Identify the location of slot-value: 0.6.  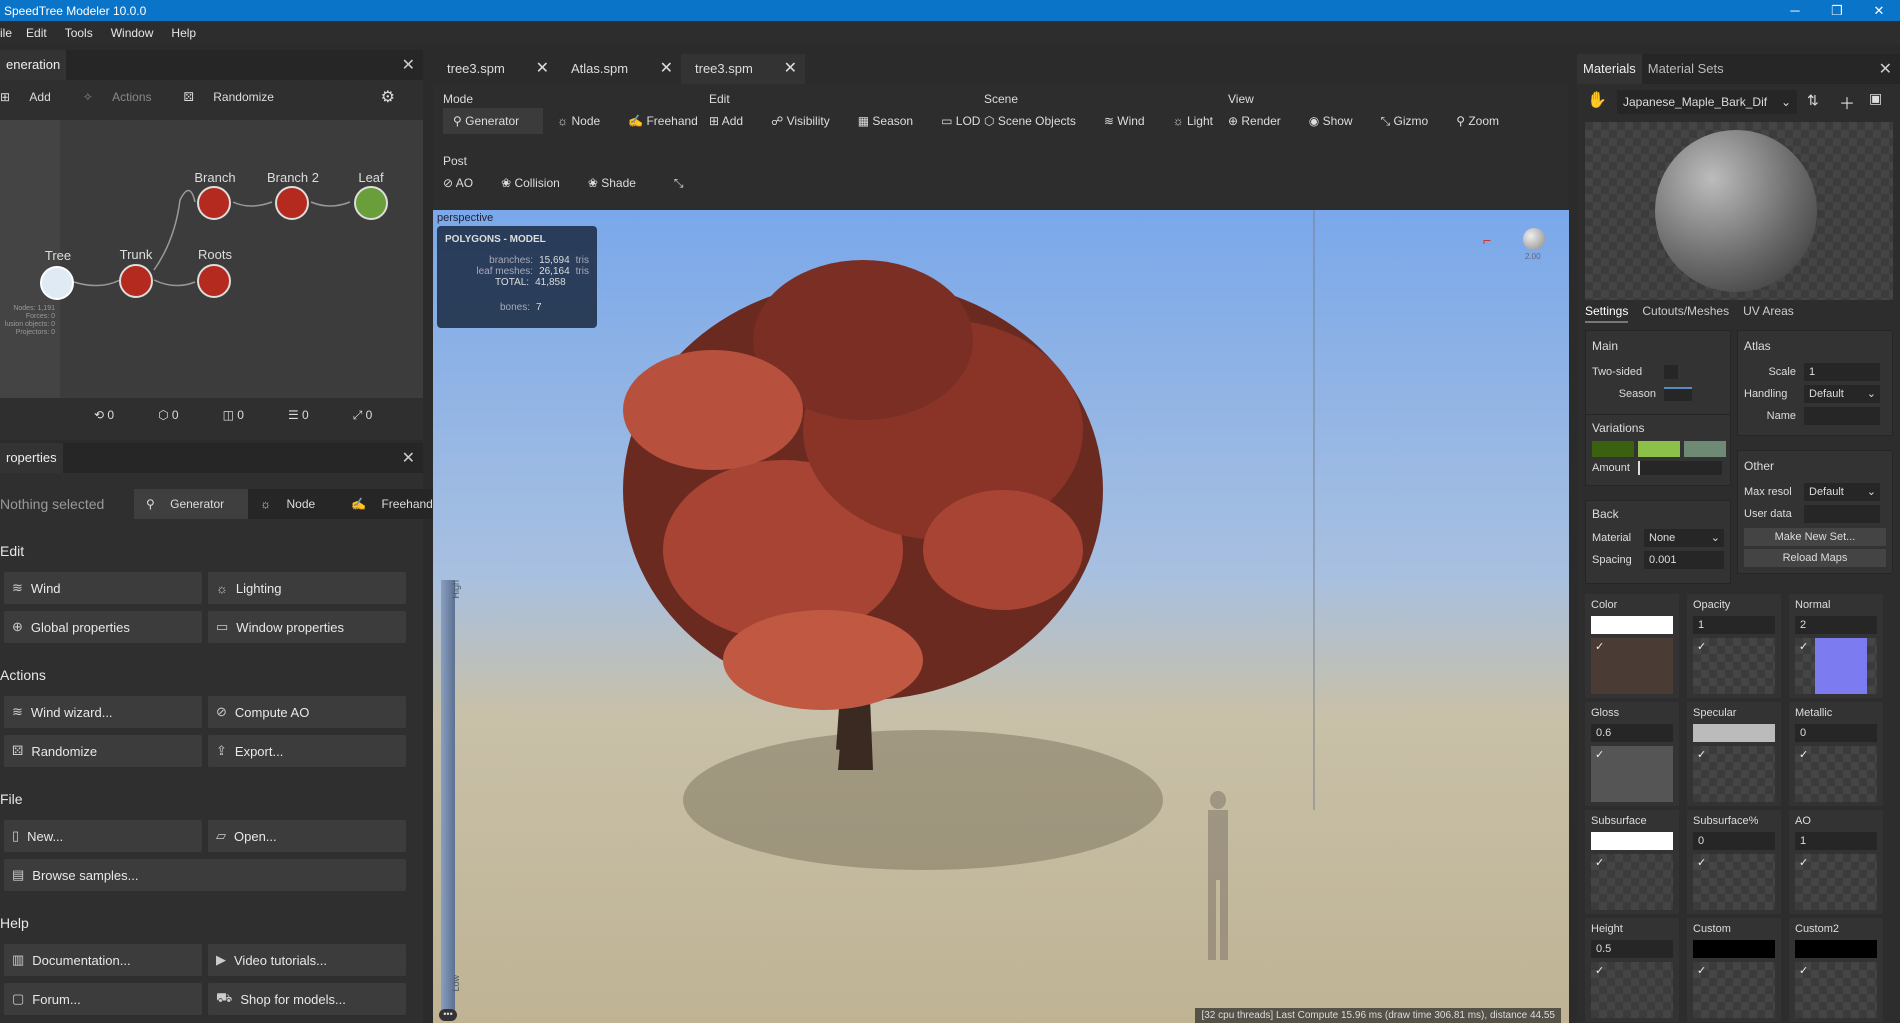
(1632, 733).